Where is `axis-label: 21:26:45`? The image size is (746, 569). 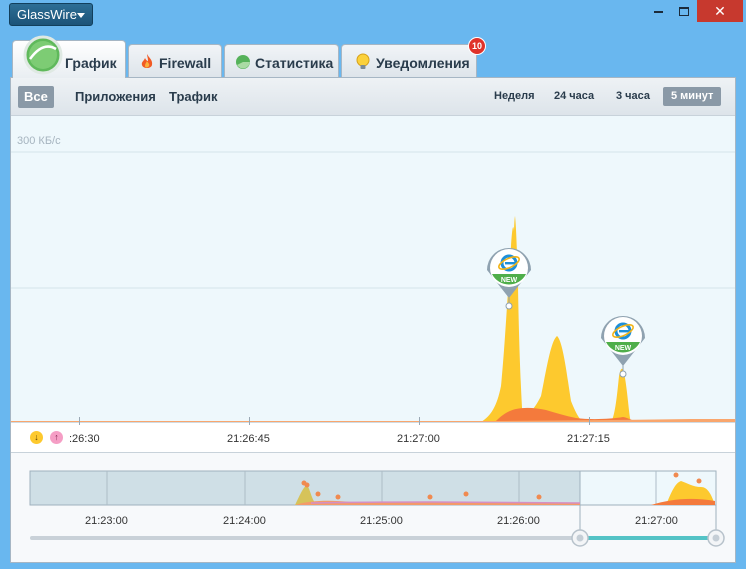 axis-label: 21:26:45 is located at coordinates (248, 439).